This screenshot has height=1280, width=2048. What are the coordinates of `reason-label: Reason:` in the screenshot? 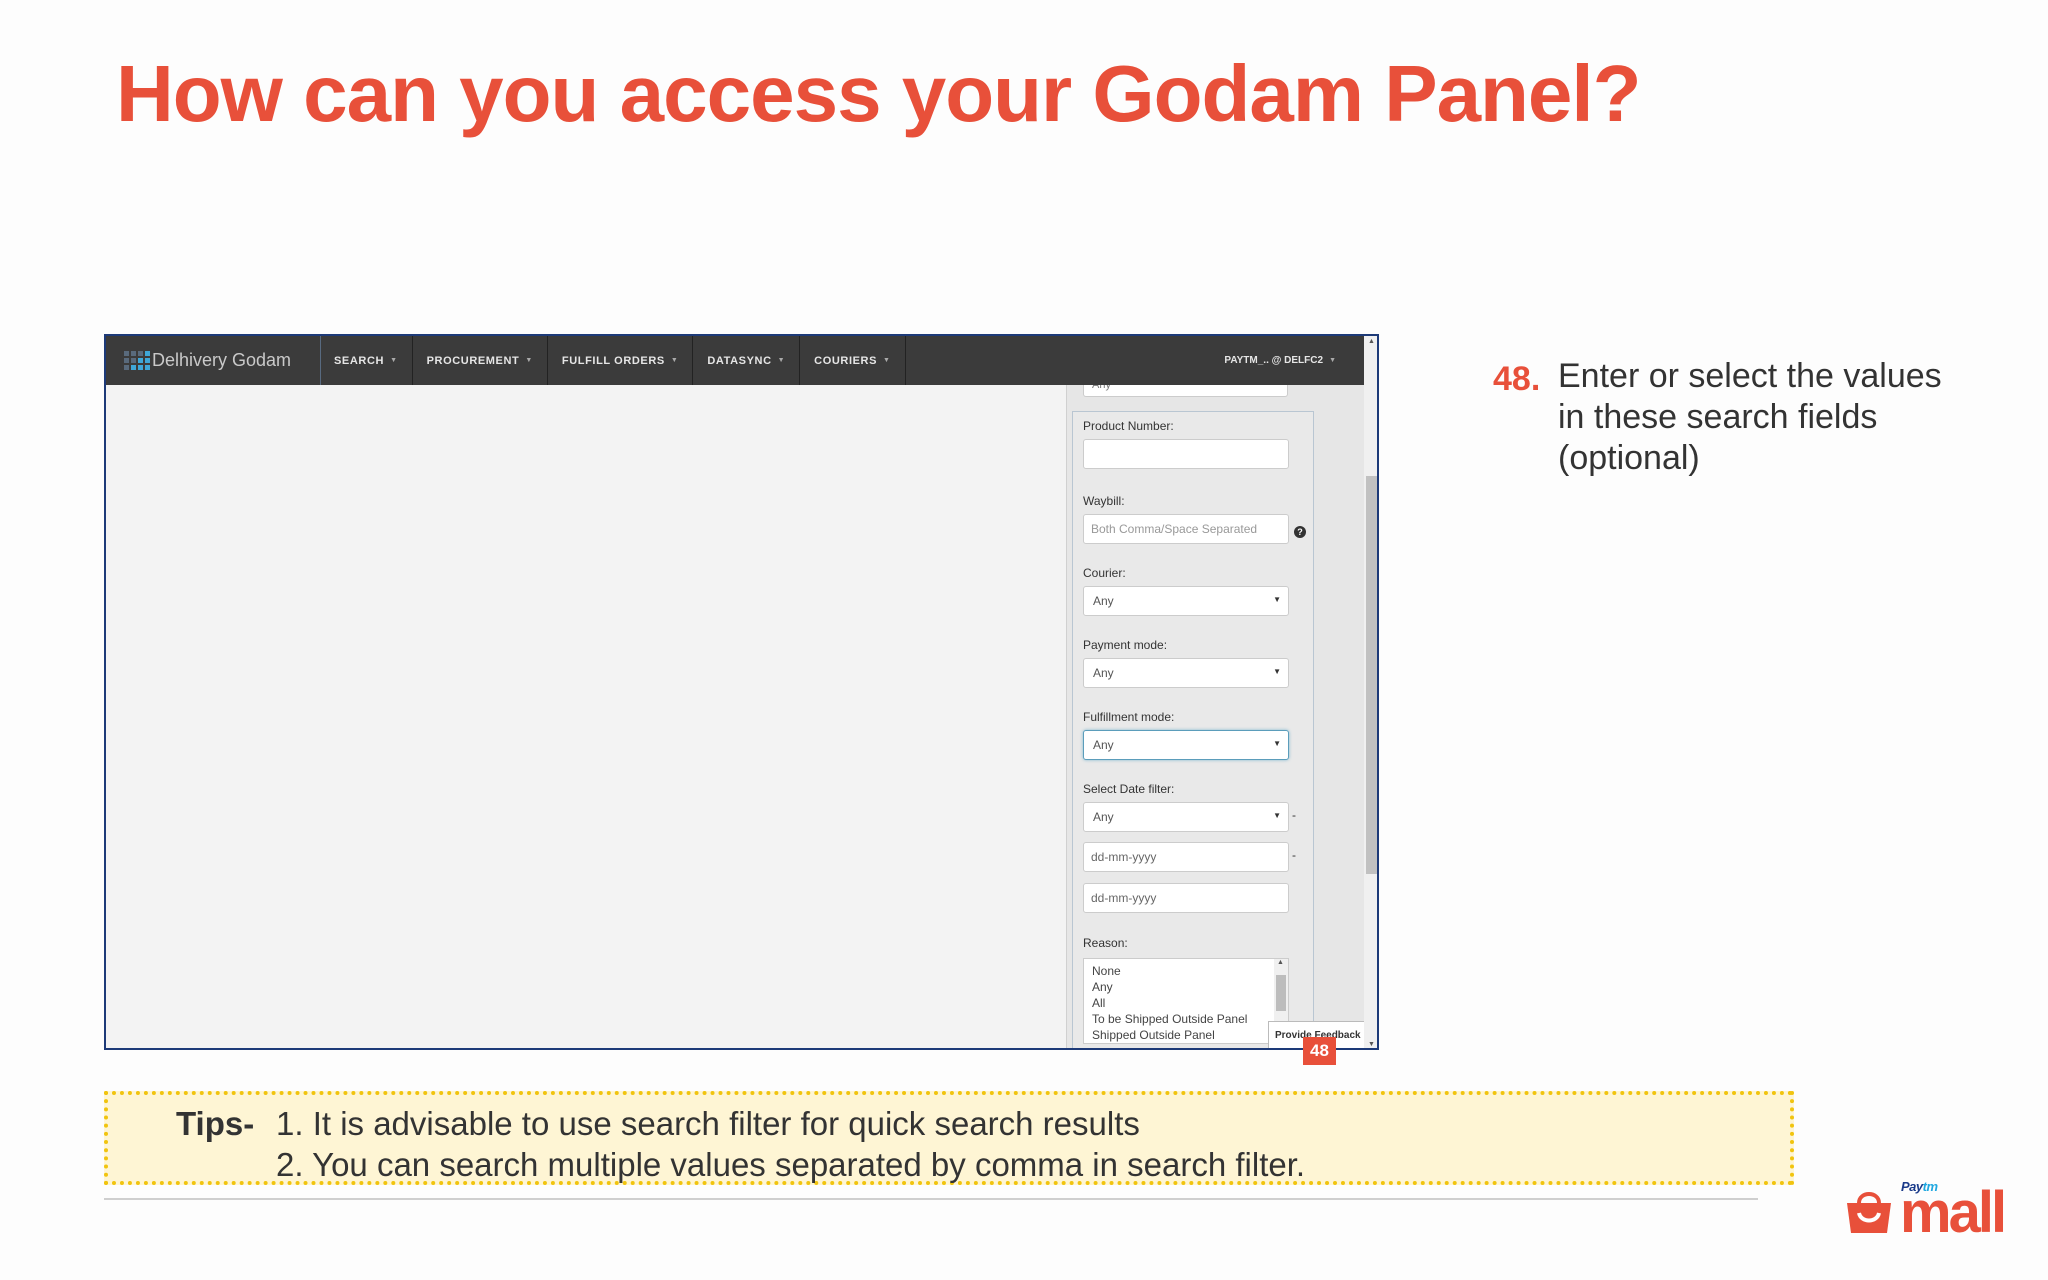 It's located at (1105, 943).